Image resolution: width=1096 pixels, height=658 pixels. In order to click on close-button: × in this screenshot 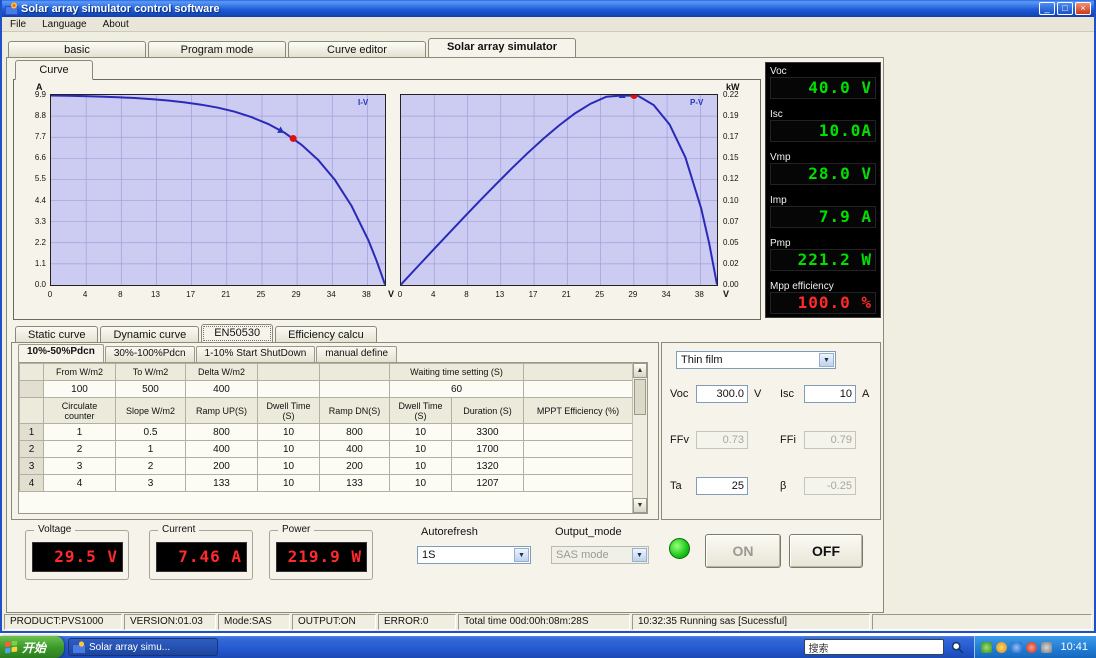, I will do `click(1083, 8)`.